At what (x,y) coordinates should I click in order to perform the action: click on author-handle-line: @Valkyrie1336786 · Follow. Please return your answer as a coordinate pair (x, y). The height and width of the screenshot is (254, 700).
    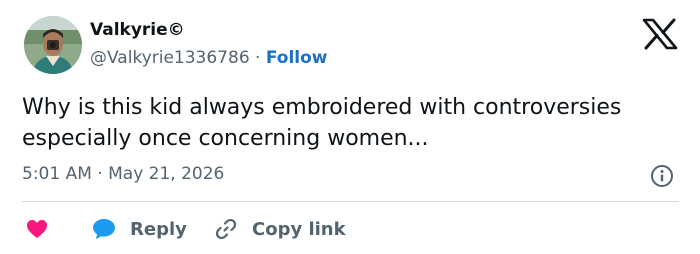
    Looking at the image, I should click on (209, 58).